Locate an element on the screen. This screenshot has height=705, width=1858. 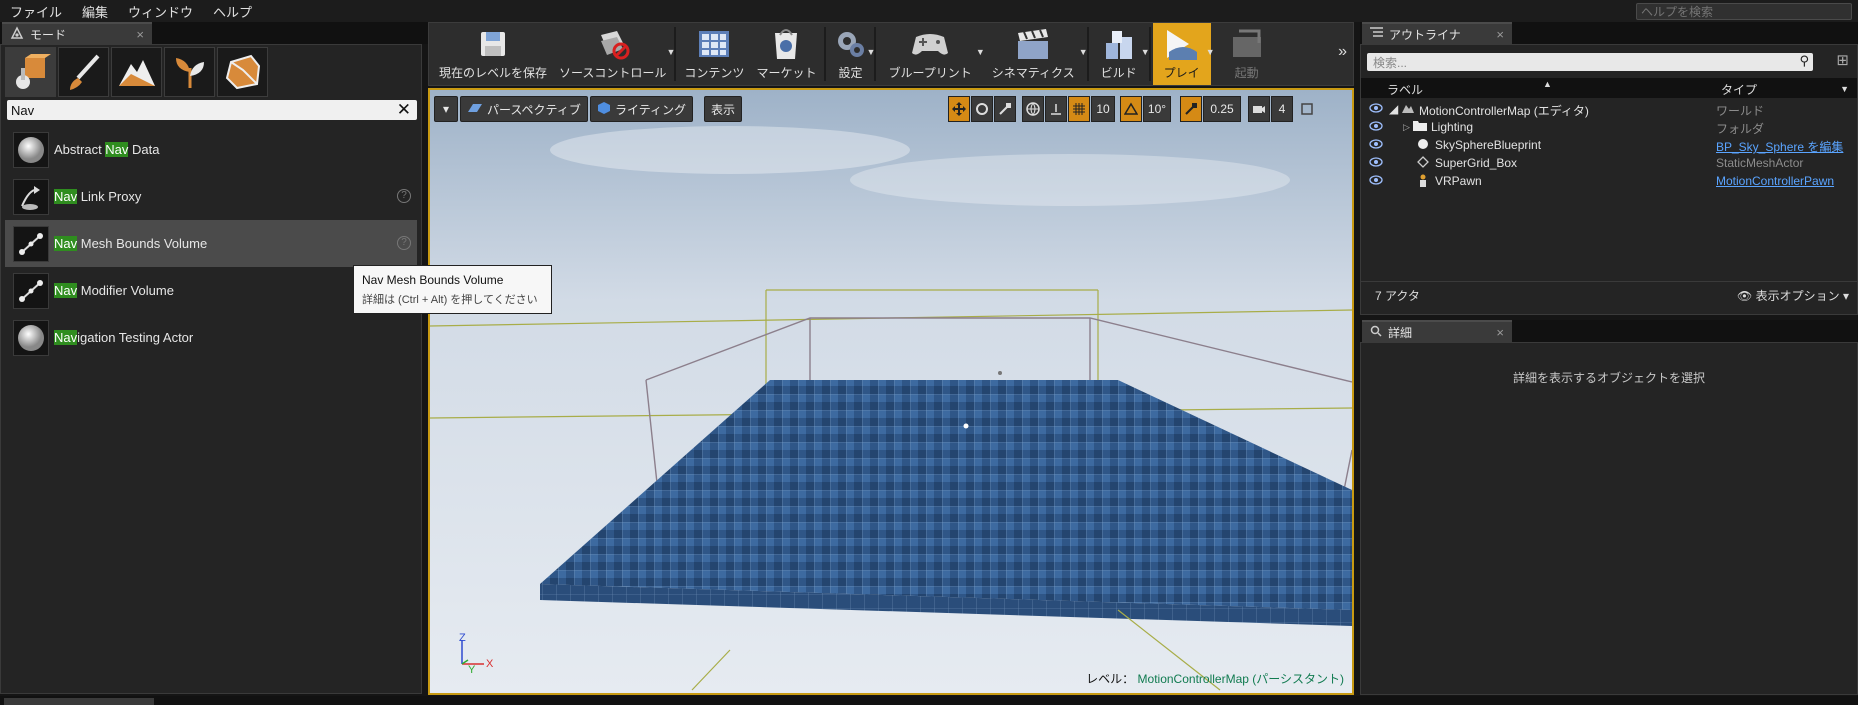
show-button: 表示 is located at coordinates (723, 109).